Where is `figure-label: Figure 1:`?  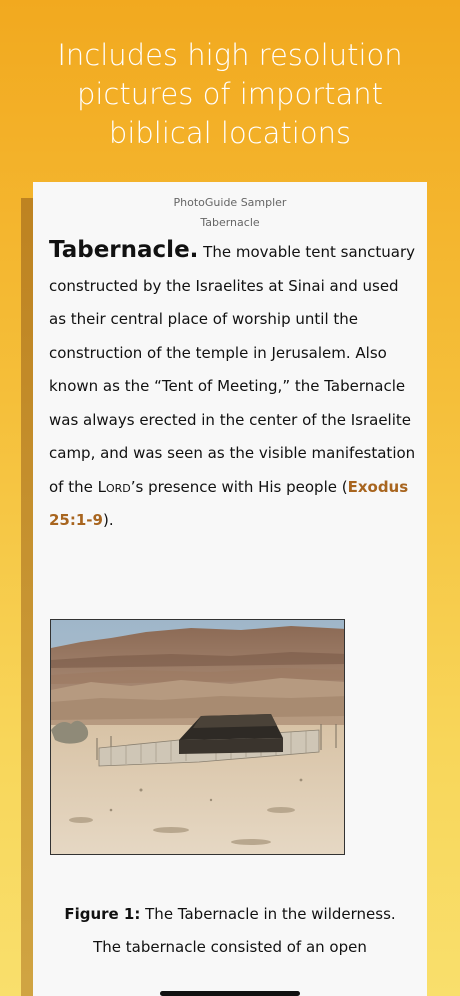 figure-label: Figure 1: is located at coordinates (102, 914).